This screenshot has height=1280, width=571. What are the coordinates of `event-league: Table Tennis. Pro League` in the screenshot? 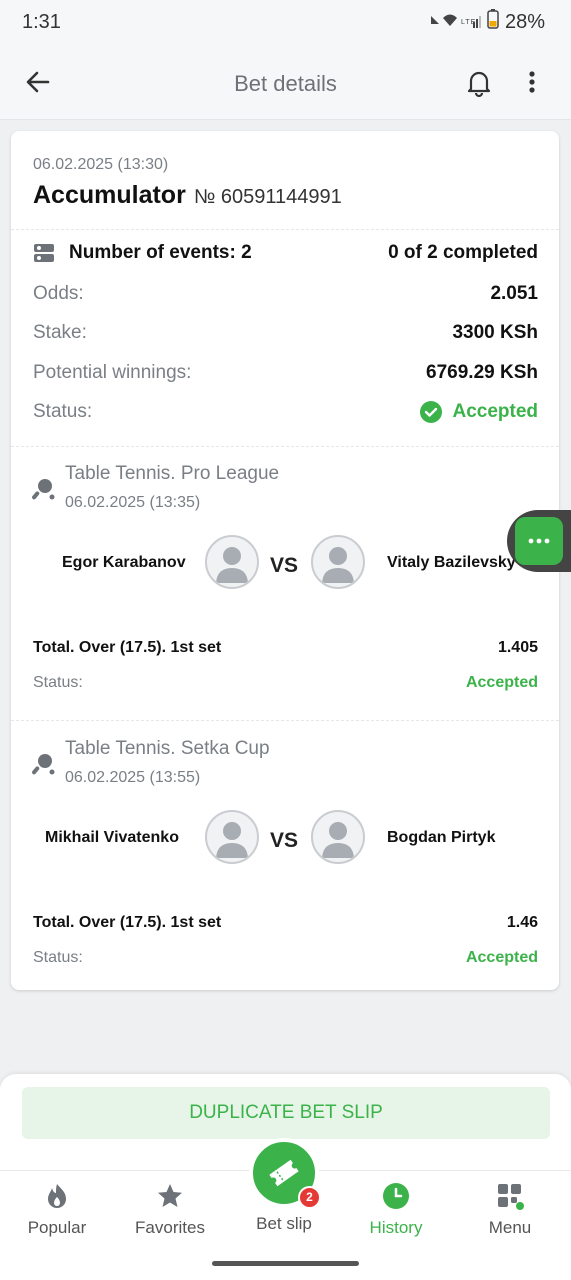 It's located at (172, 473).